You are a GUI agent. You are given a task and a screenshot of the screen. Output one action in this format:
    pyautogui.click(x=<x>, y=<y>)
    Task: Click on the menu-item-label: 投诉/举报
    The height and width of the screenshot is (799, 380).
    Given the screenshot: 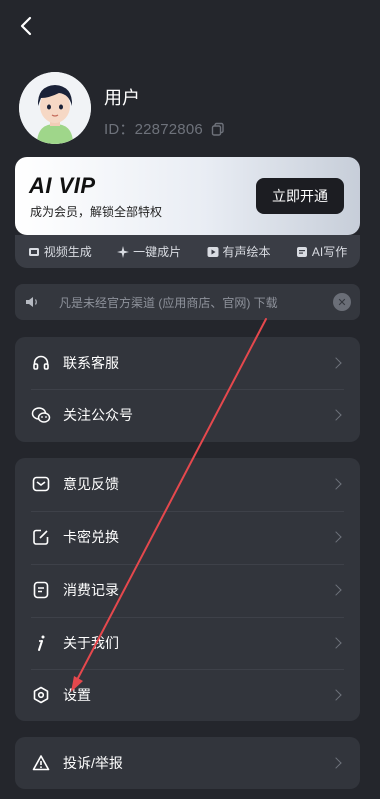 What is the action you would take?
    pyautogui.click(x=93, y=763)
    